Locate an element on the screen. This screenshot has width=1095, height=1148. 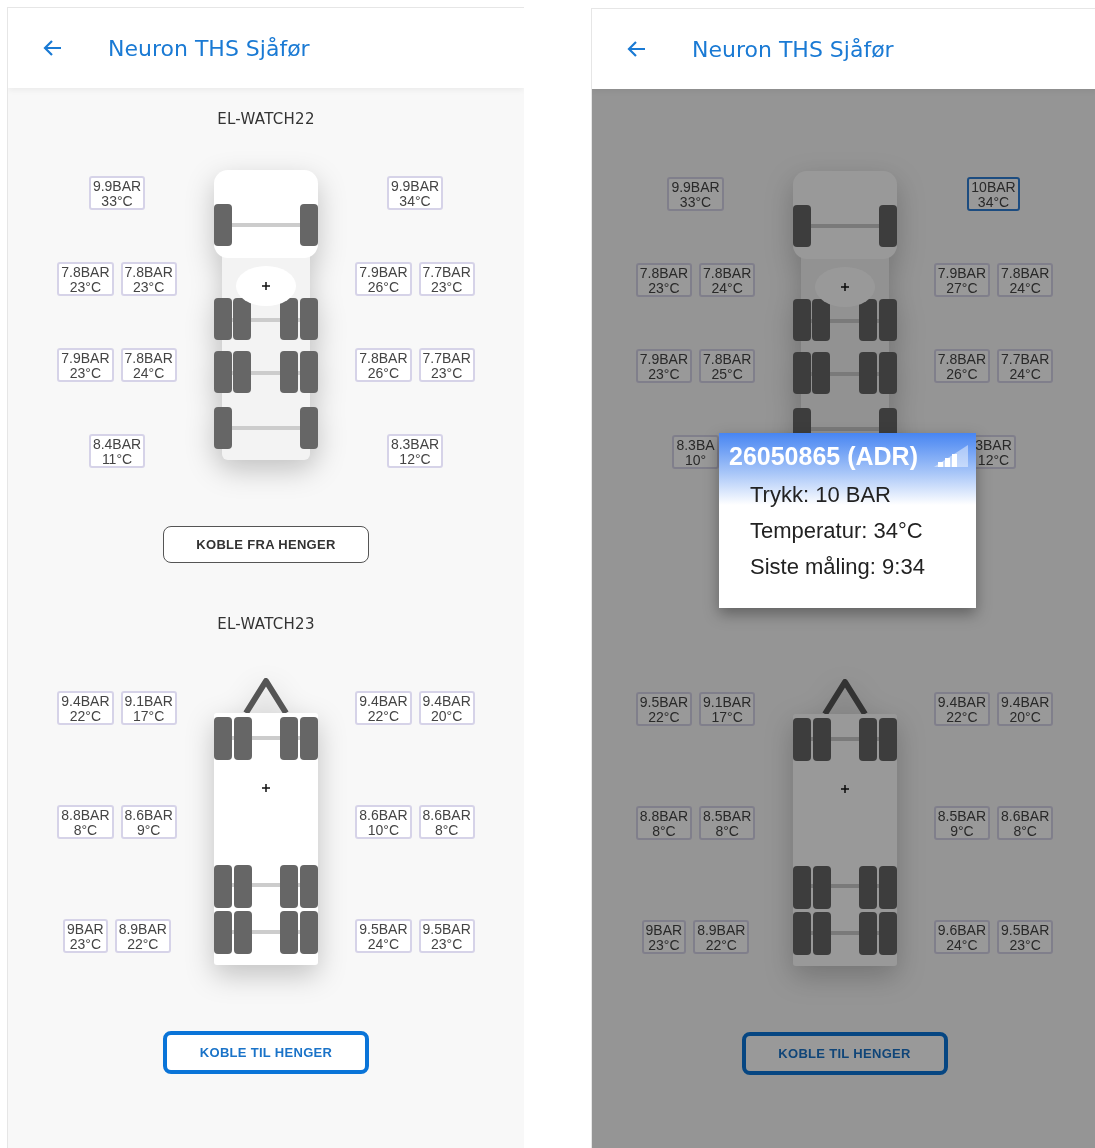
sensor-tag: 8.5BAR 9°C is located at coordinates (961, 823).